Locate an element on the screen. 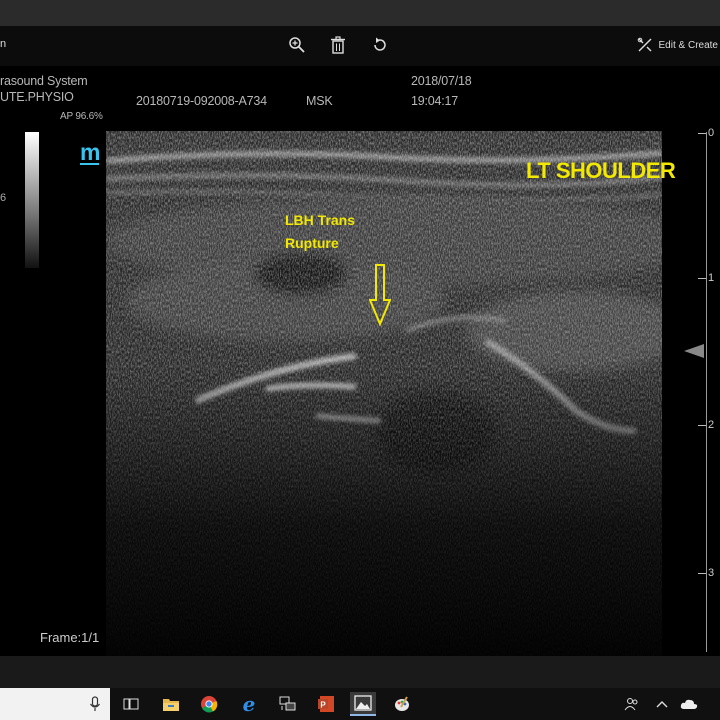 Image resolution: width=720 pixels, height=720 pixels. edge-icon: e is located at coordinates (249, 704).